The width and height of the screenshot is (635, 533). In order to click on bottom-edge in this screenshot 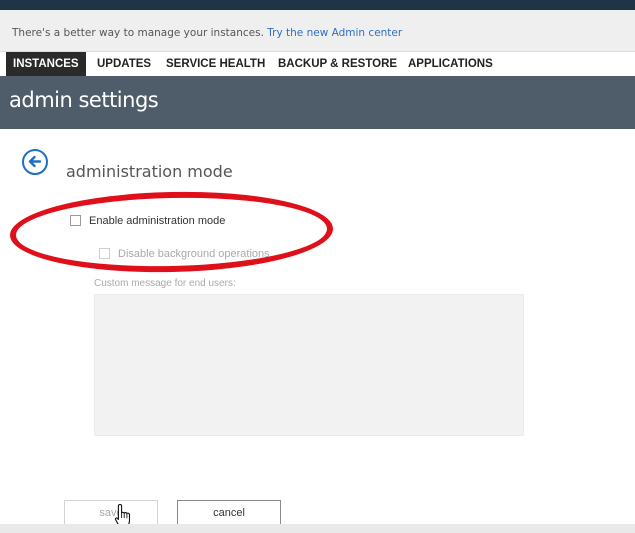, I will do `click(317, 528)`.